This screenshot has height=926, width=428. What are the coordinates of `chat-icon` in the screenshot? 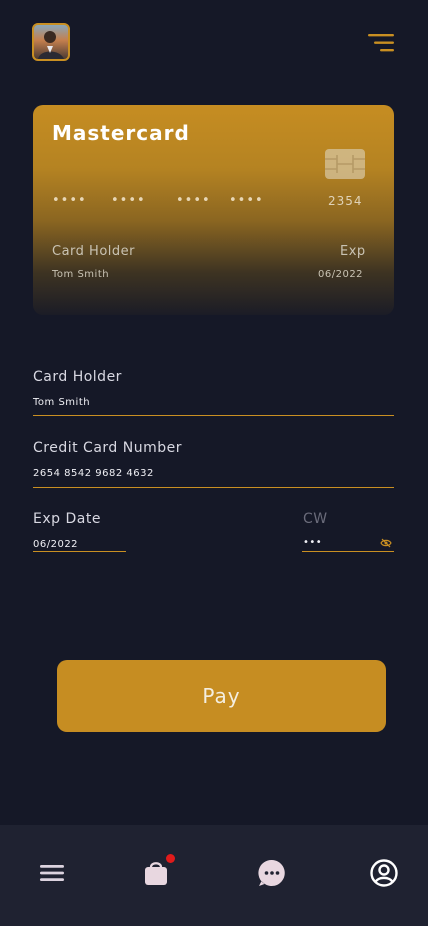 It's located at (272, 873).